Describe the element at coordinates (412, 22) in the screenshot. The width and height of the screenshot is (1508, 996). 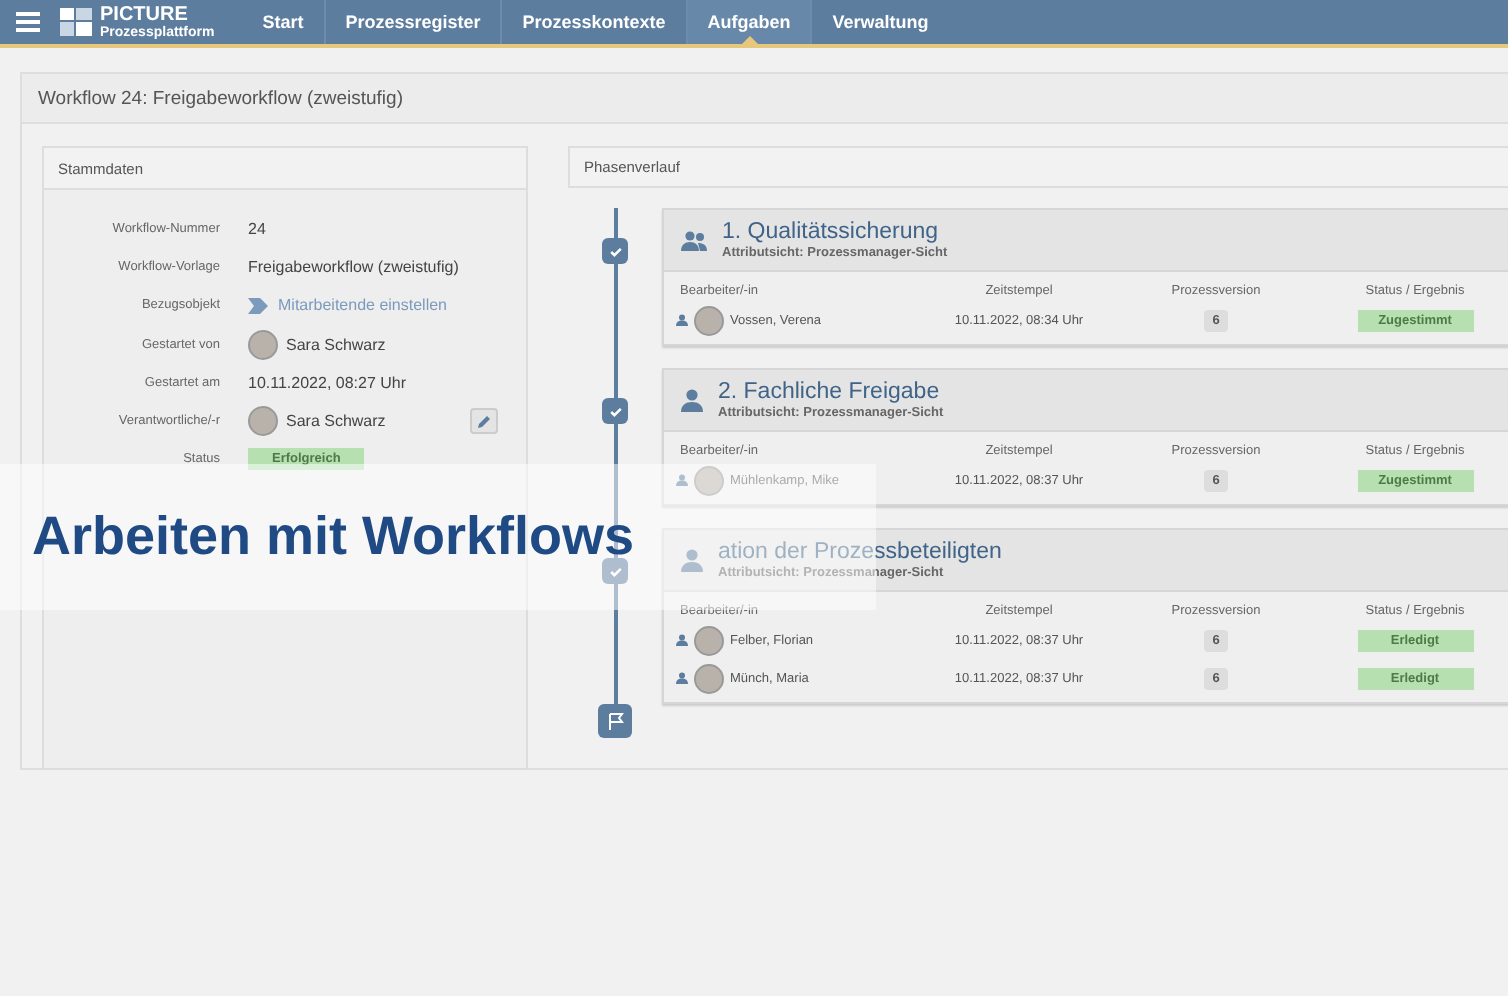
I see `nav-tab: Prozessregister` at that location.